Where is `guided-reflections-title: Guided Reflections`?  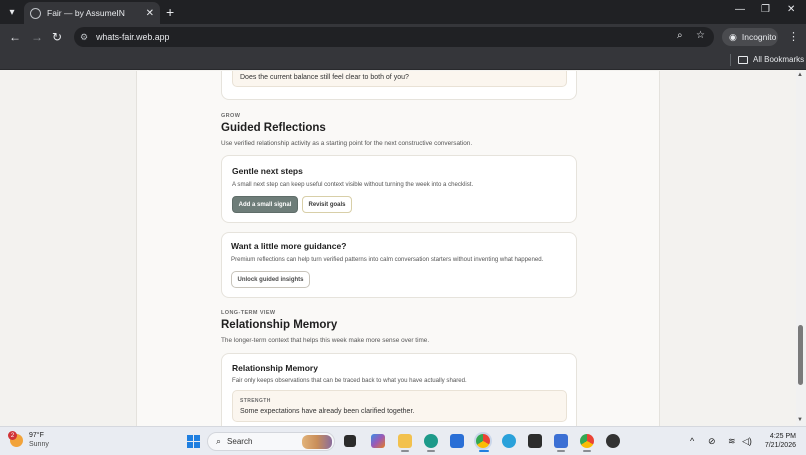
guided-reflections-title: Guided Reflections is located at coordinates (273, 128).